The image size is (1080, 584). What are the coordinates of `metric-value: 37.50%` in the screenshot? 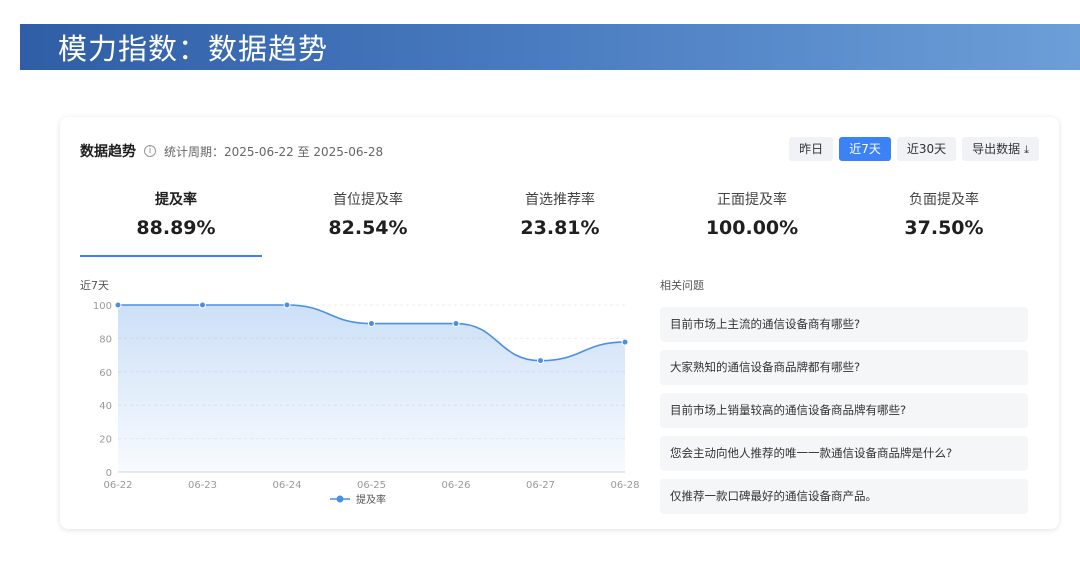 It's located at (944, 228).